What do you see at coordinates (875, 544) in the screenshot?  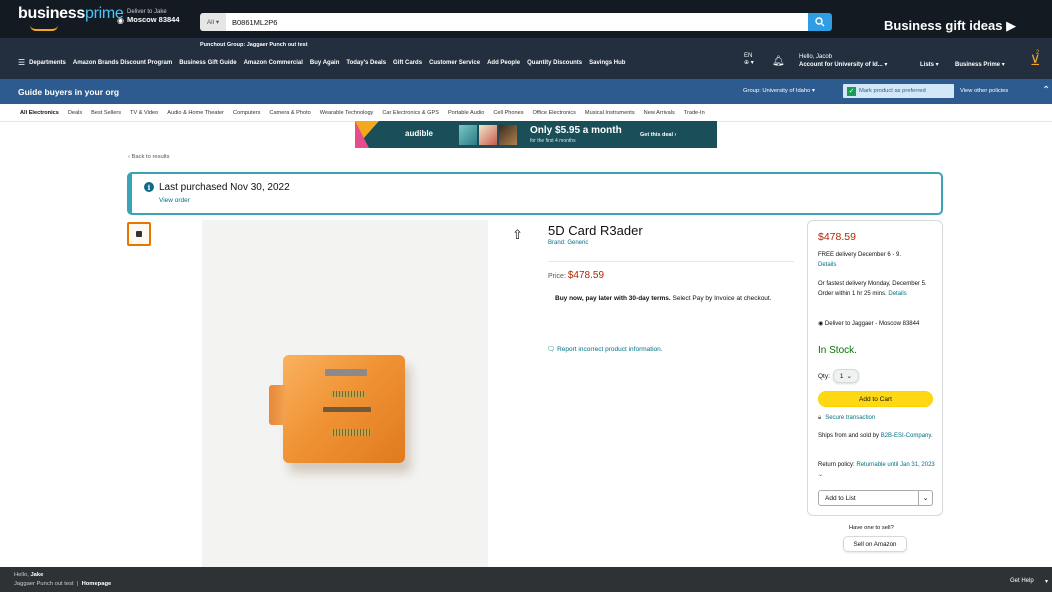 I see `sell-on-amazon-button: Sell on Amazon` at bounding box center [875, 544].